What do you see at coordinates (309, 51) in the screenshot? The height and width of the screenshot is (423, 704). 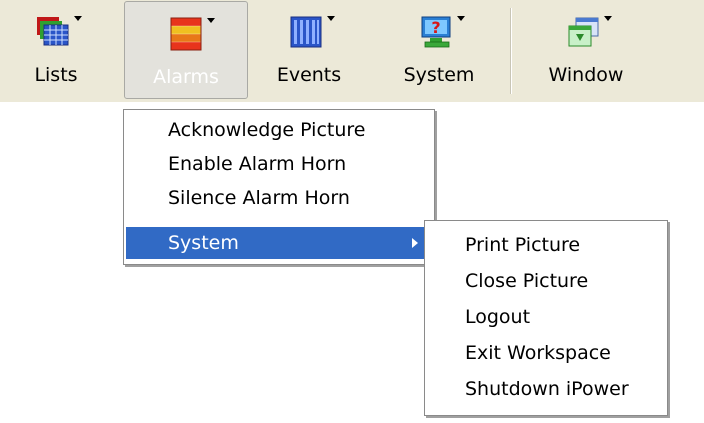 I see `events-button: Events` at bounding box center [309, 51].